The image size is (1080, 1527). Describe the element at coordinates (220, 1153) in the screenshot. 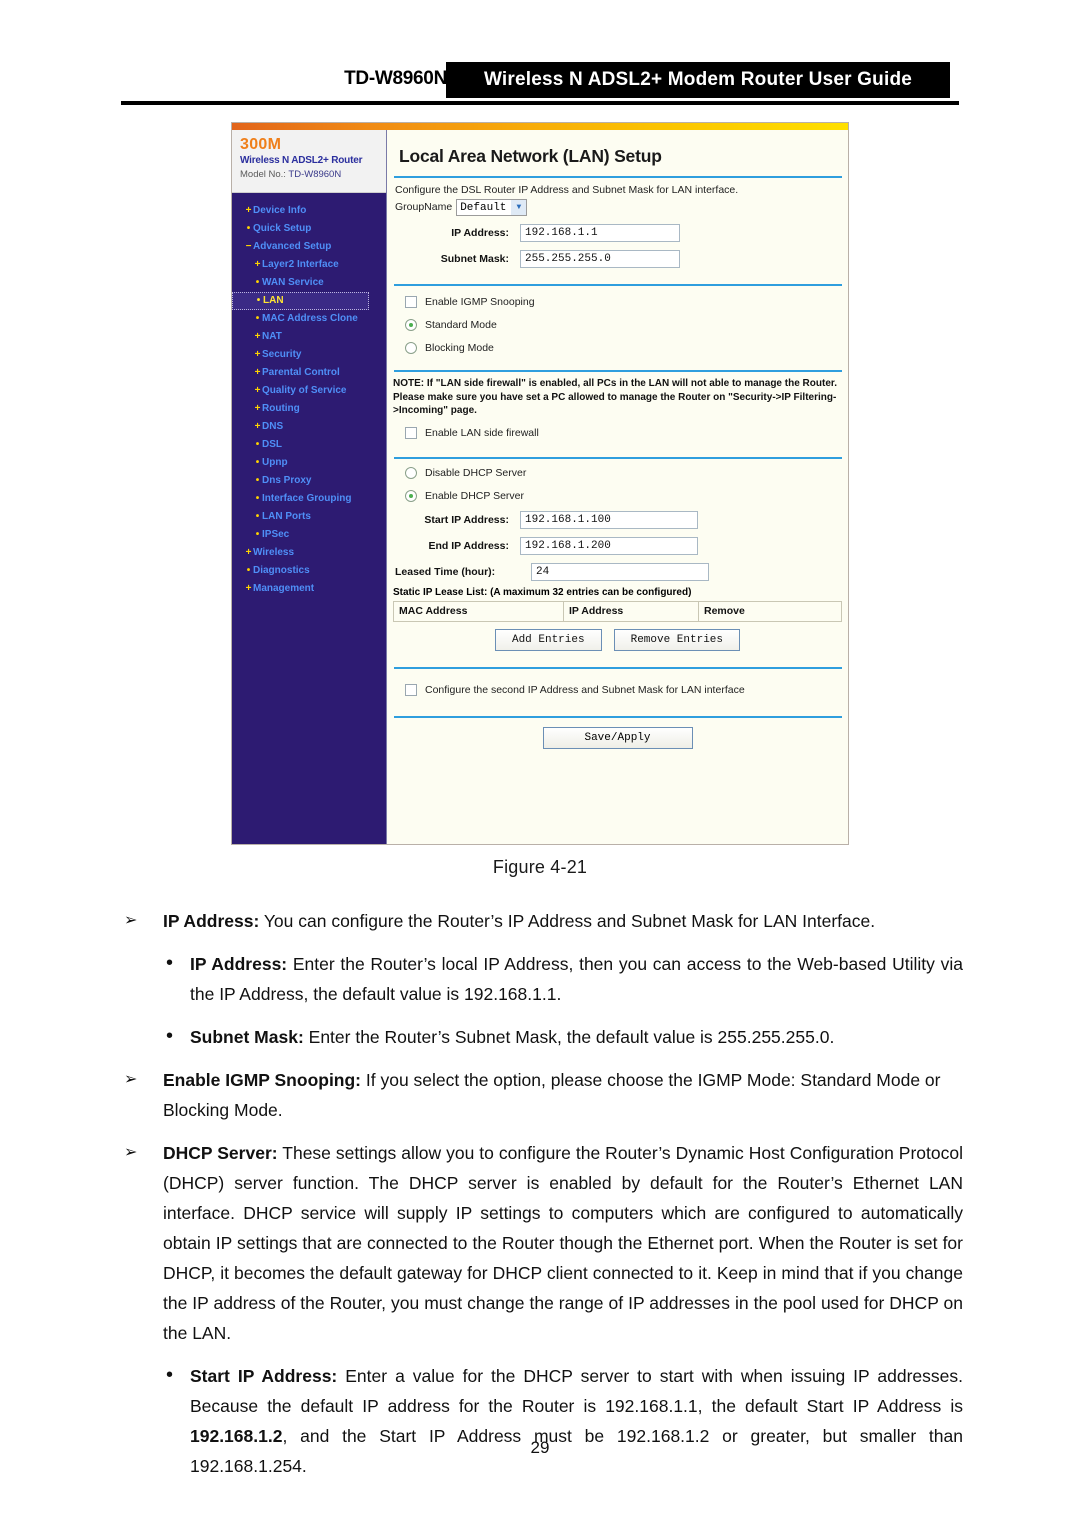

I see `bullet-dhcp-server-title: DHCP Server:` at that location.